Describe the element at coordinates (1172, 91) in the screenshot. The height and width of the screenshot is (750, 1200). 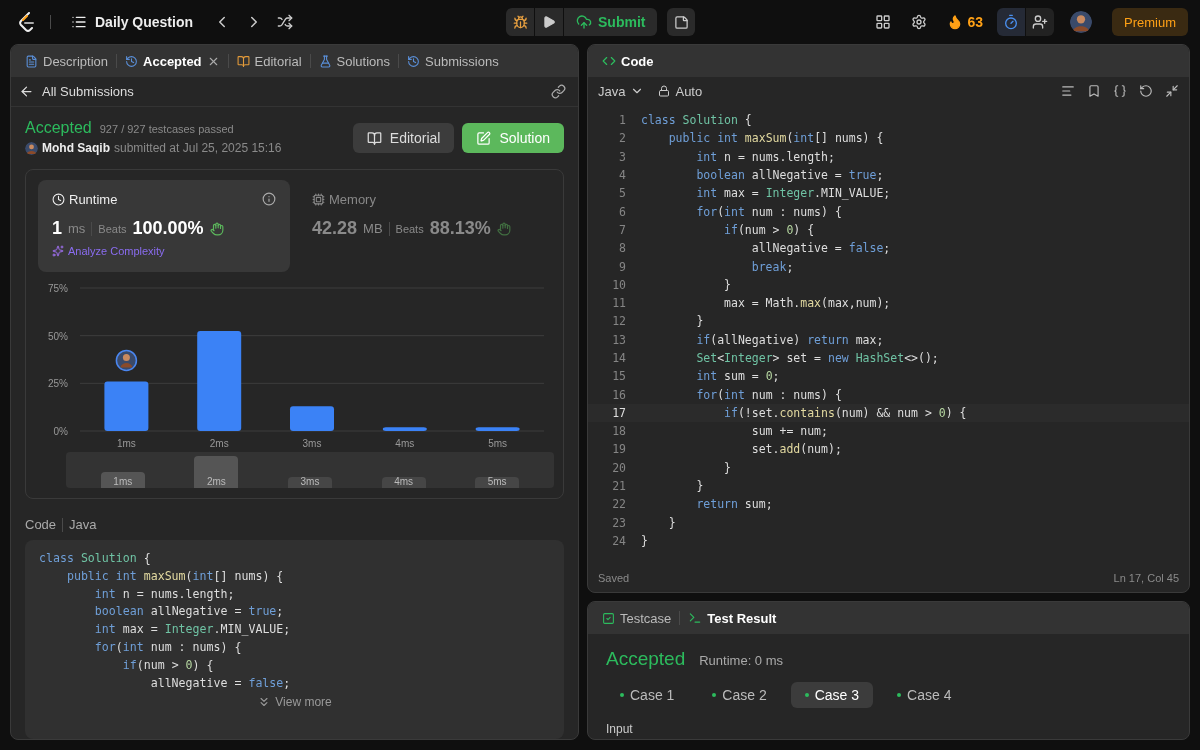
I see `minimize-icon` at that location.